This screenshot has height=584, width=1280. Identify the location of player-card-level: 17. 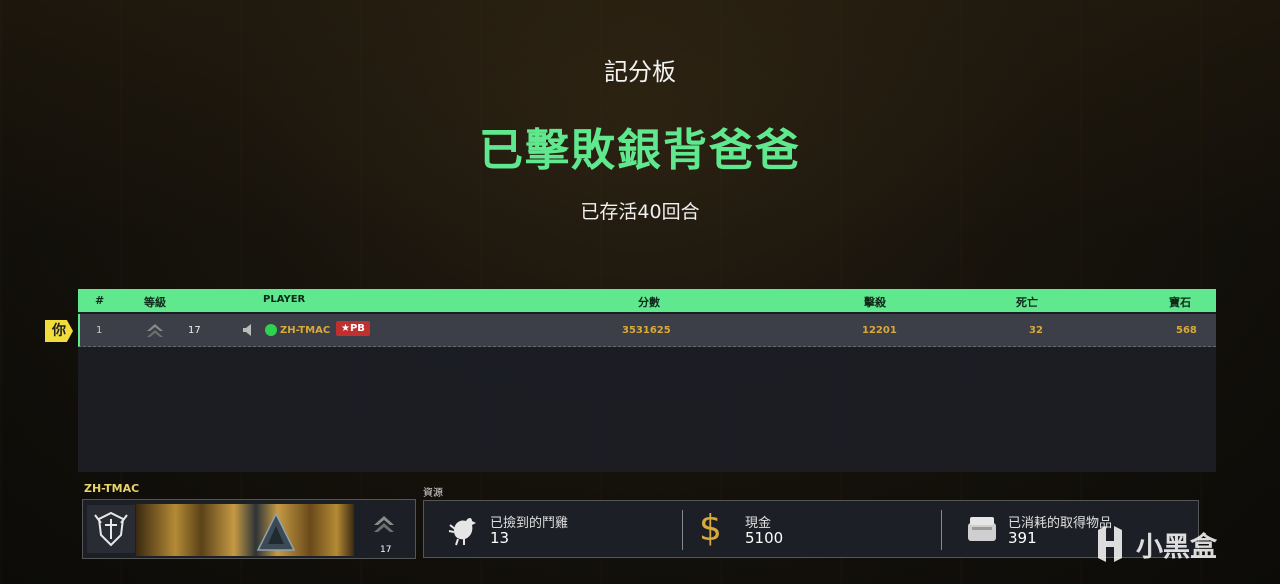
(386, 550).